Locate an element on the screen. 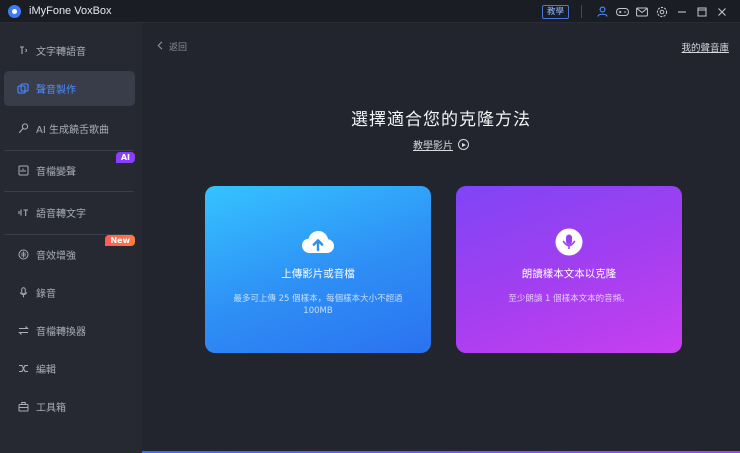 This screenshot has width=740, height=453. audio-enhance-icon is located at coordinates (23, 255).